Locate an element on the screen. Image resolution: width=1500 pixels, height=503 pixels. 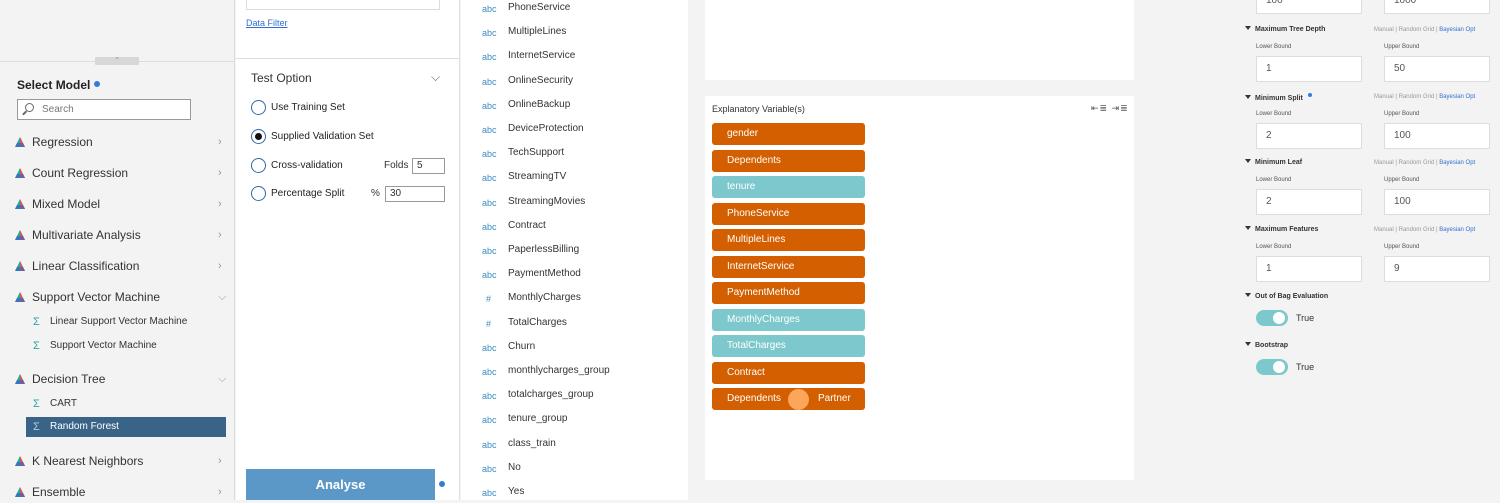
model-item-linear-support-vector-machine: Σ Linear Support Vector Machine is located at coordinates (126, 322).